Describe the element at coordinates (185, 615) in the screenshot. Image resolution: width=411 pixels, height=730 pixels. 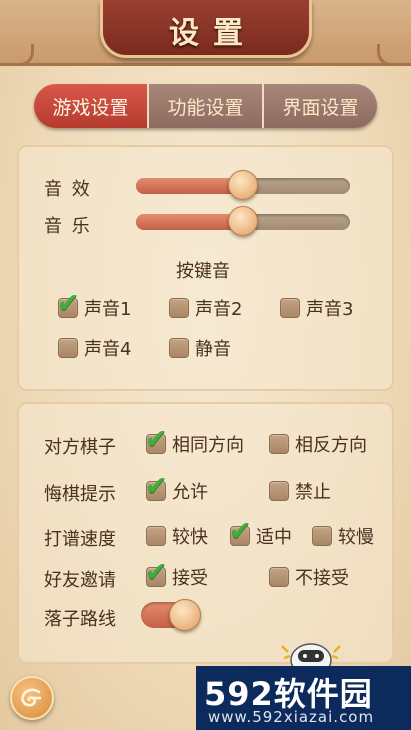
I see `move-path-toggle-knob` at that location.